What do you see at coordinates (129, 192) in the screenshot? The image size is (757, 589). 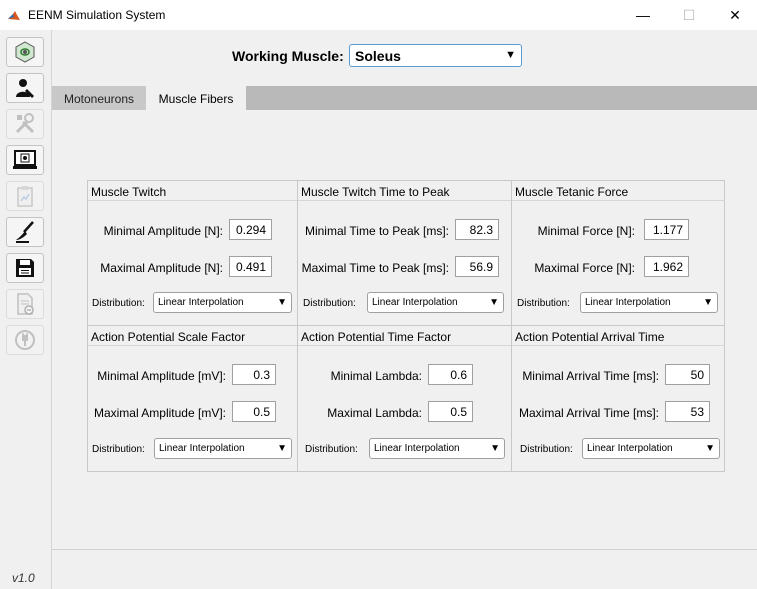 I see `panel-title: Muscle Twitch` at bounding box center [129, 192].